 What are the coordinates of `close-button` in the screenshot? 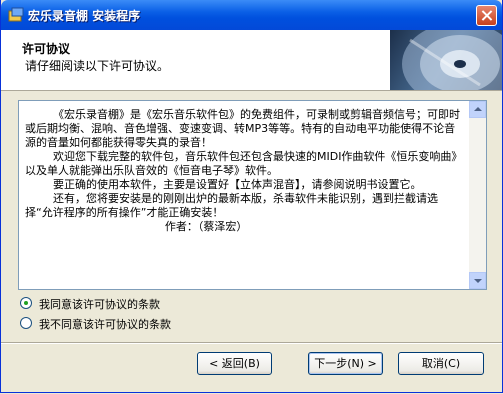 It's located at (486, 15).